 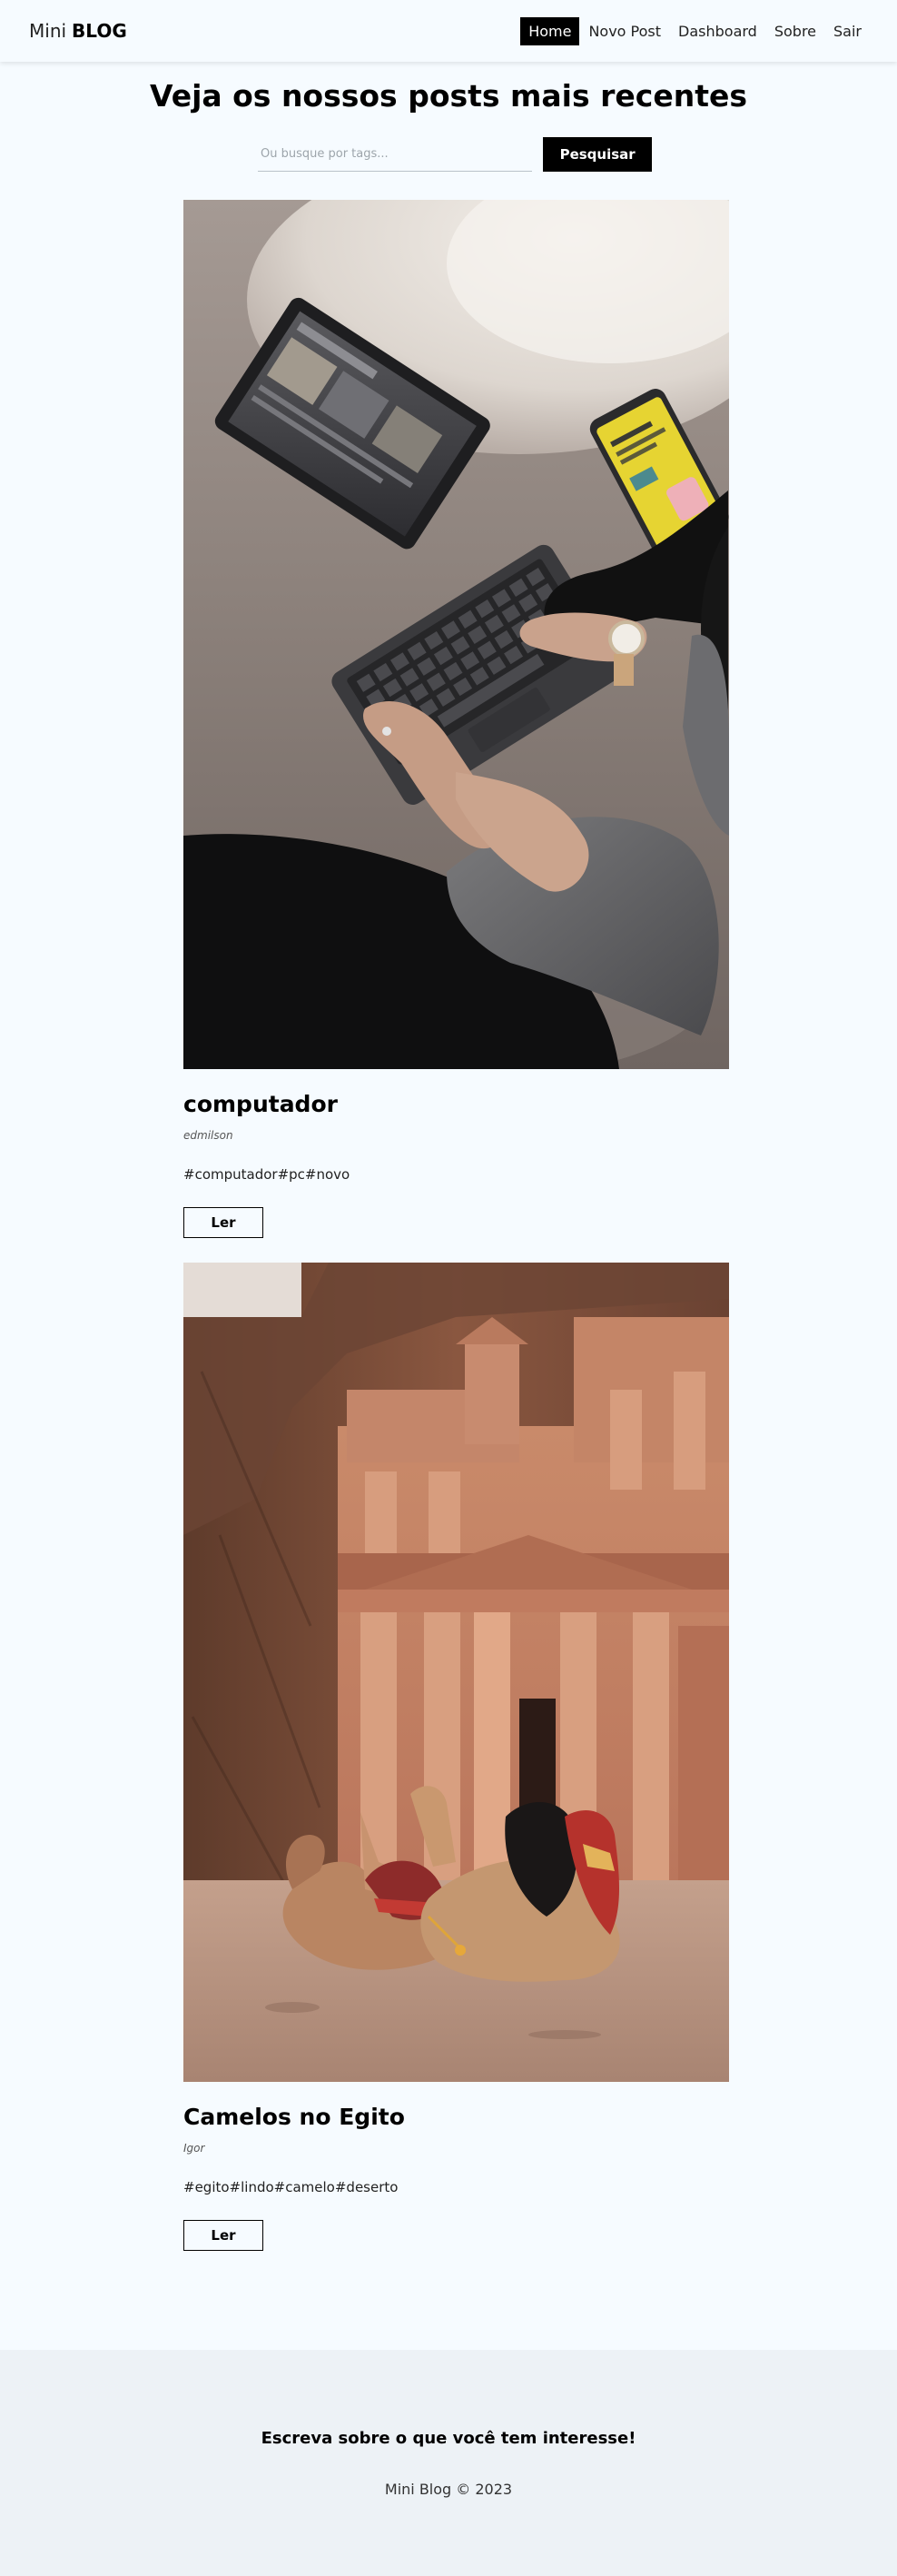 What do you see at coordinates (367, 2187) in the screenshot?
I see `tag: #deserto` at bounding box center [367, 2187].